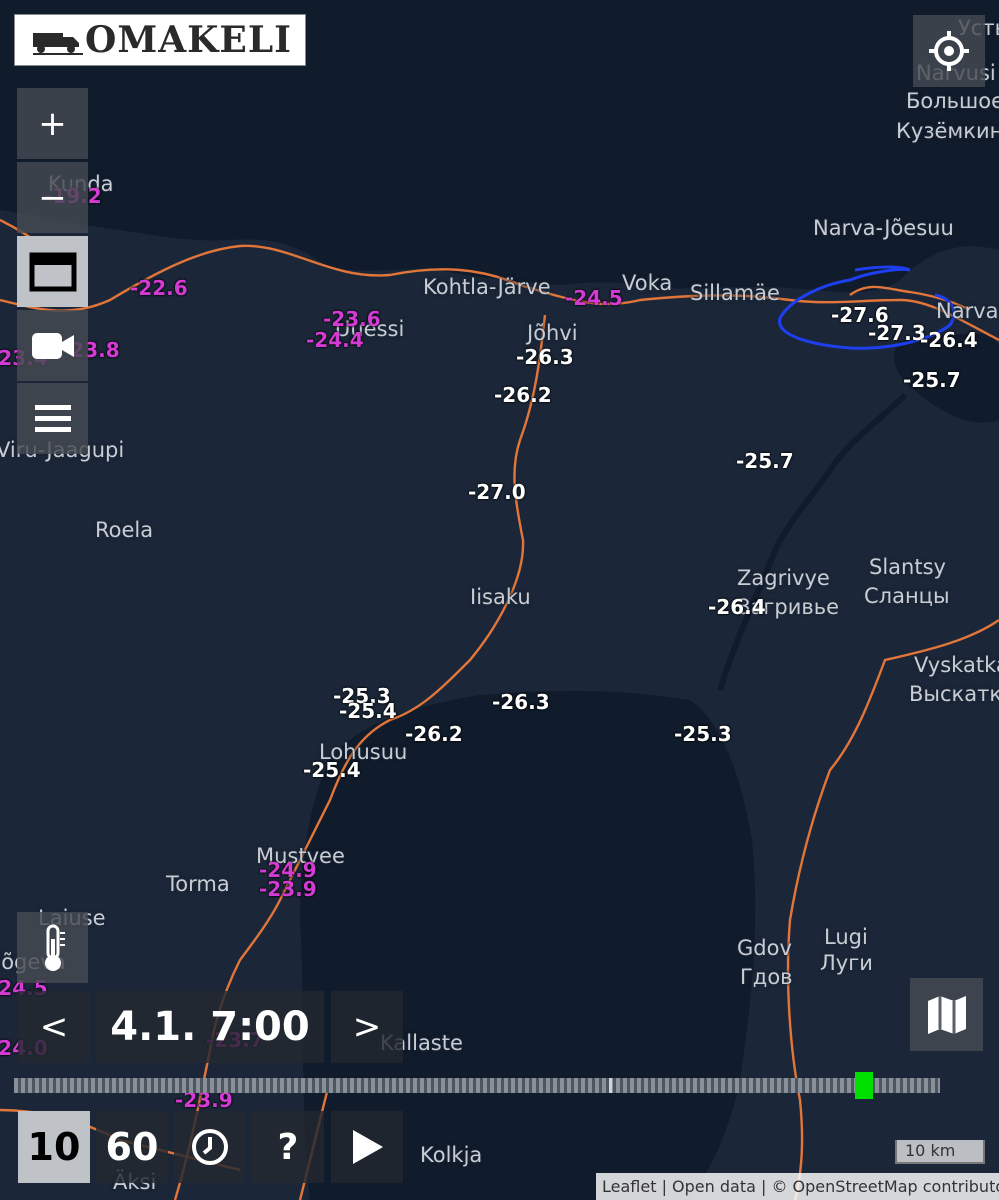 This screenshot has height=1200, width=999. Describe the element at coordinates (189, 40) in the screenshot. I see `logo-text: OMAKELI` at that location.